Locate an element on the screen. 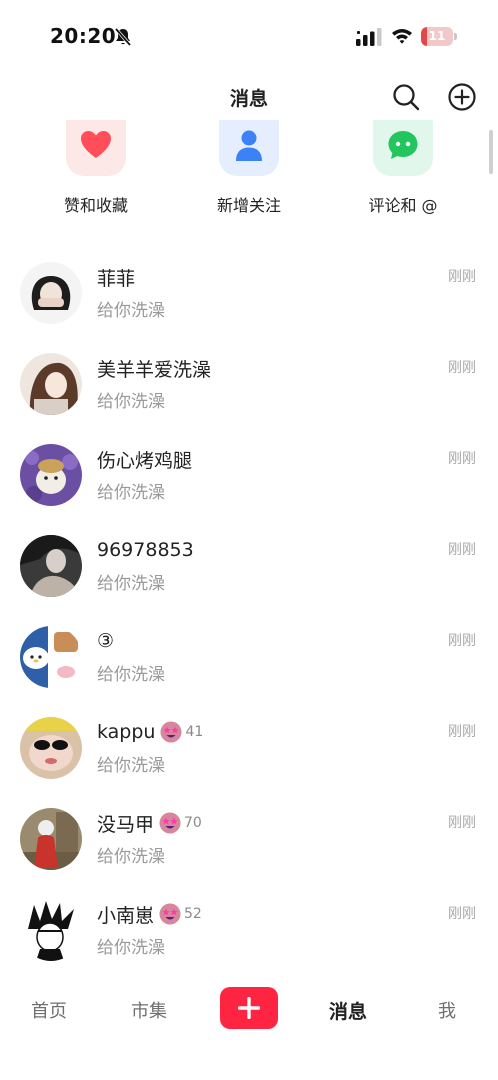 This screenshot has width=498, height=1080. bell-muted-icon is located at coordinates (123, 37).